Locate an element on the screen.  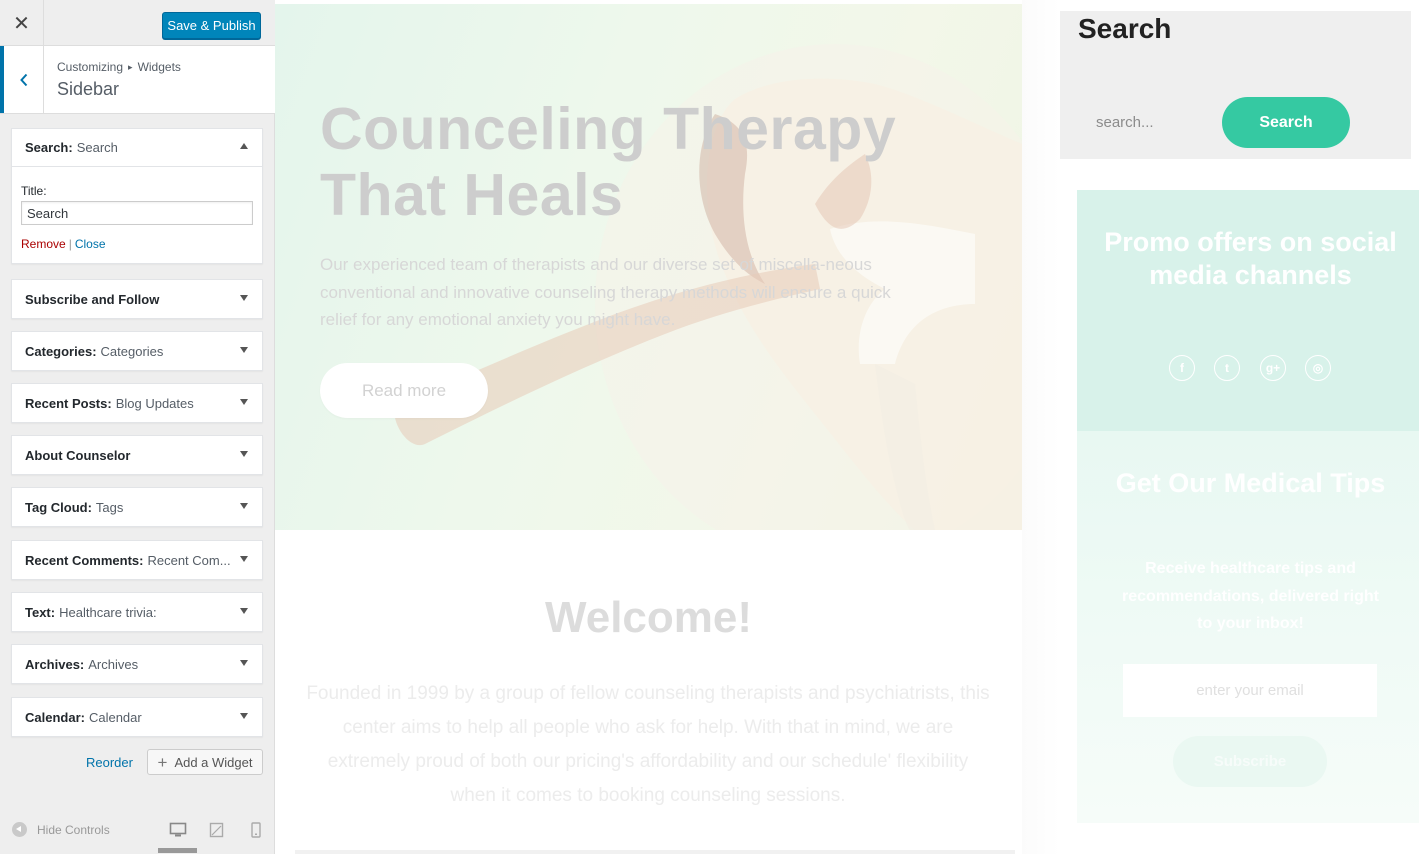
widget-about-counselor: About Counselor is located at coordinates (137, 455).